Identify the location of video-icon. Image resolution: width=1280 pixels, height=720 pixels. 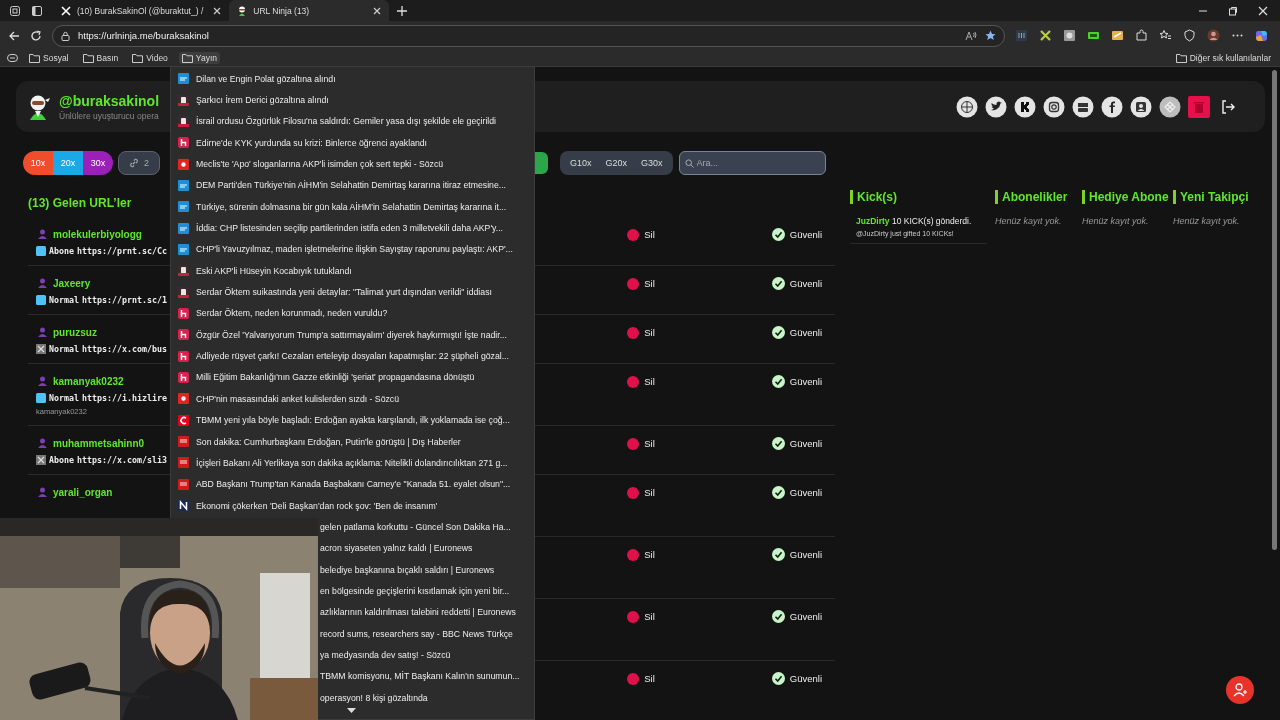
(1083, 106).